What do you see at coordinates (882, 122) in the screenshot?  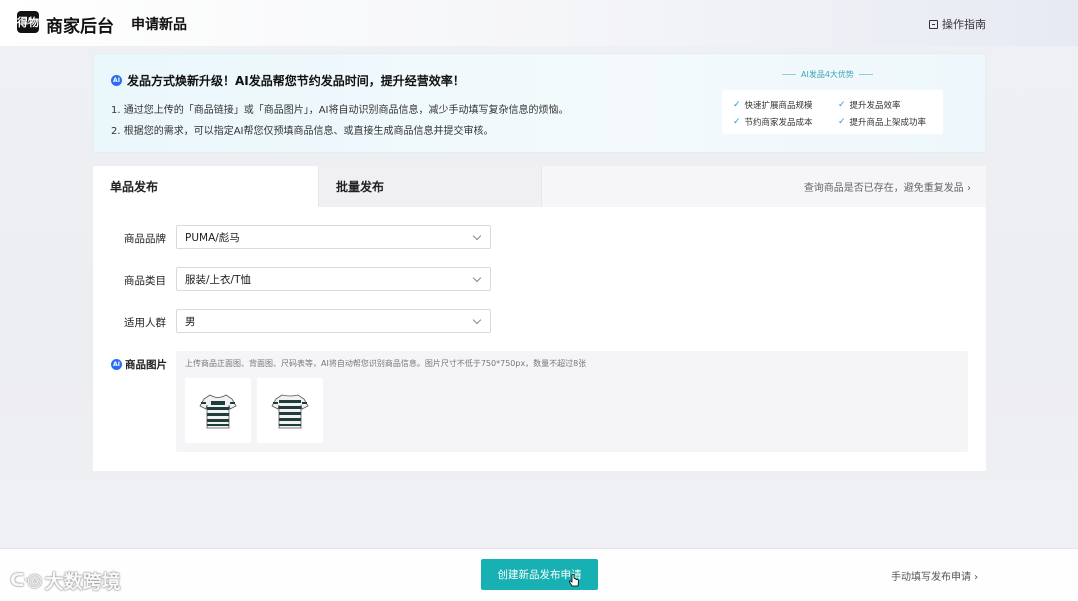 I see `advantage-item: ✓ 提升商品上架成功率` at bounding box center [882, 122].